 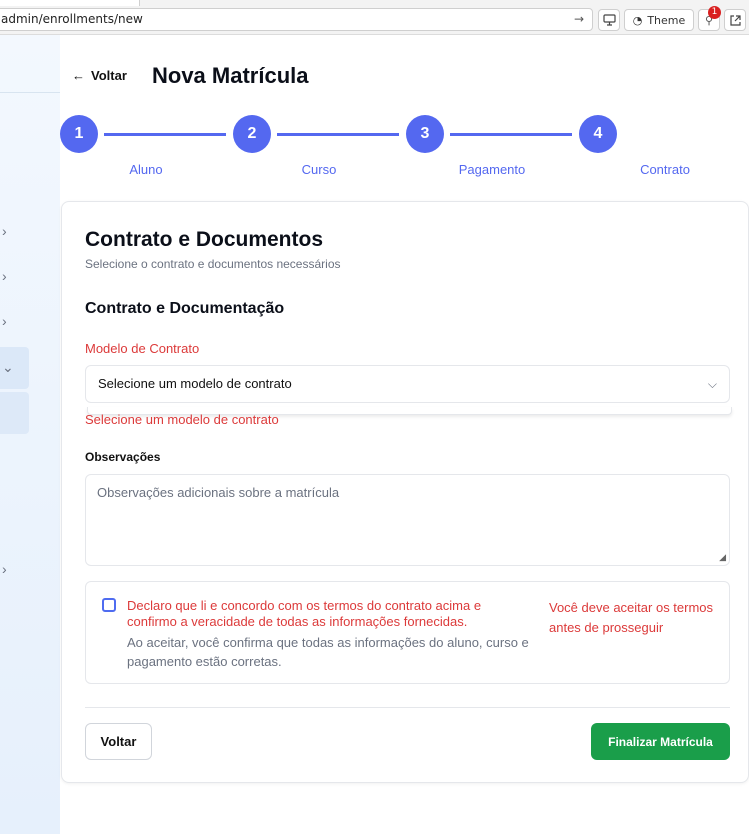 What do you see at coordinates (142, 348) in the screenshot?
I see `contract-model-label: Modelo de Contrato` at bounding box center [142, 348].